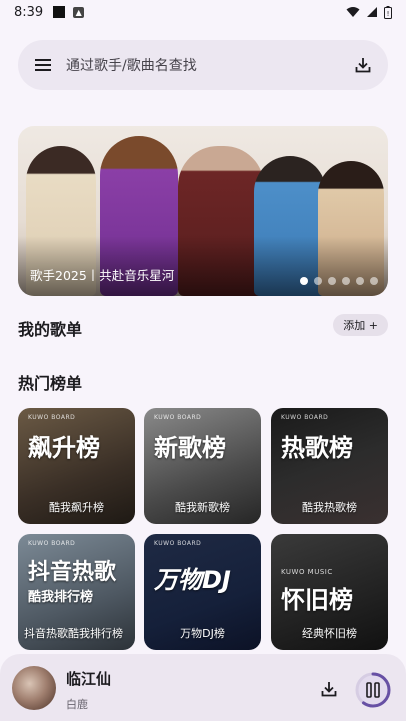 The height and width of the screenshot is (721, 406). I want to click on chart-card-hot: KUWO BOARD 热歌榜 酷我热歌榜, so click(329, 466).